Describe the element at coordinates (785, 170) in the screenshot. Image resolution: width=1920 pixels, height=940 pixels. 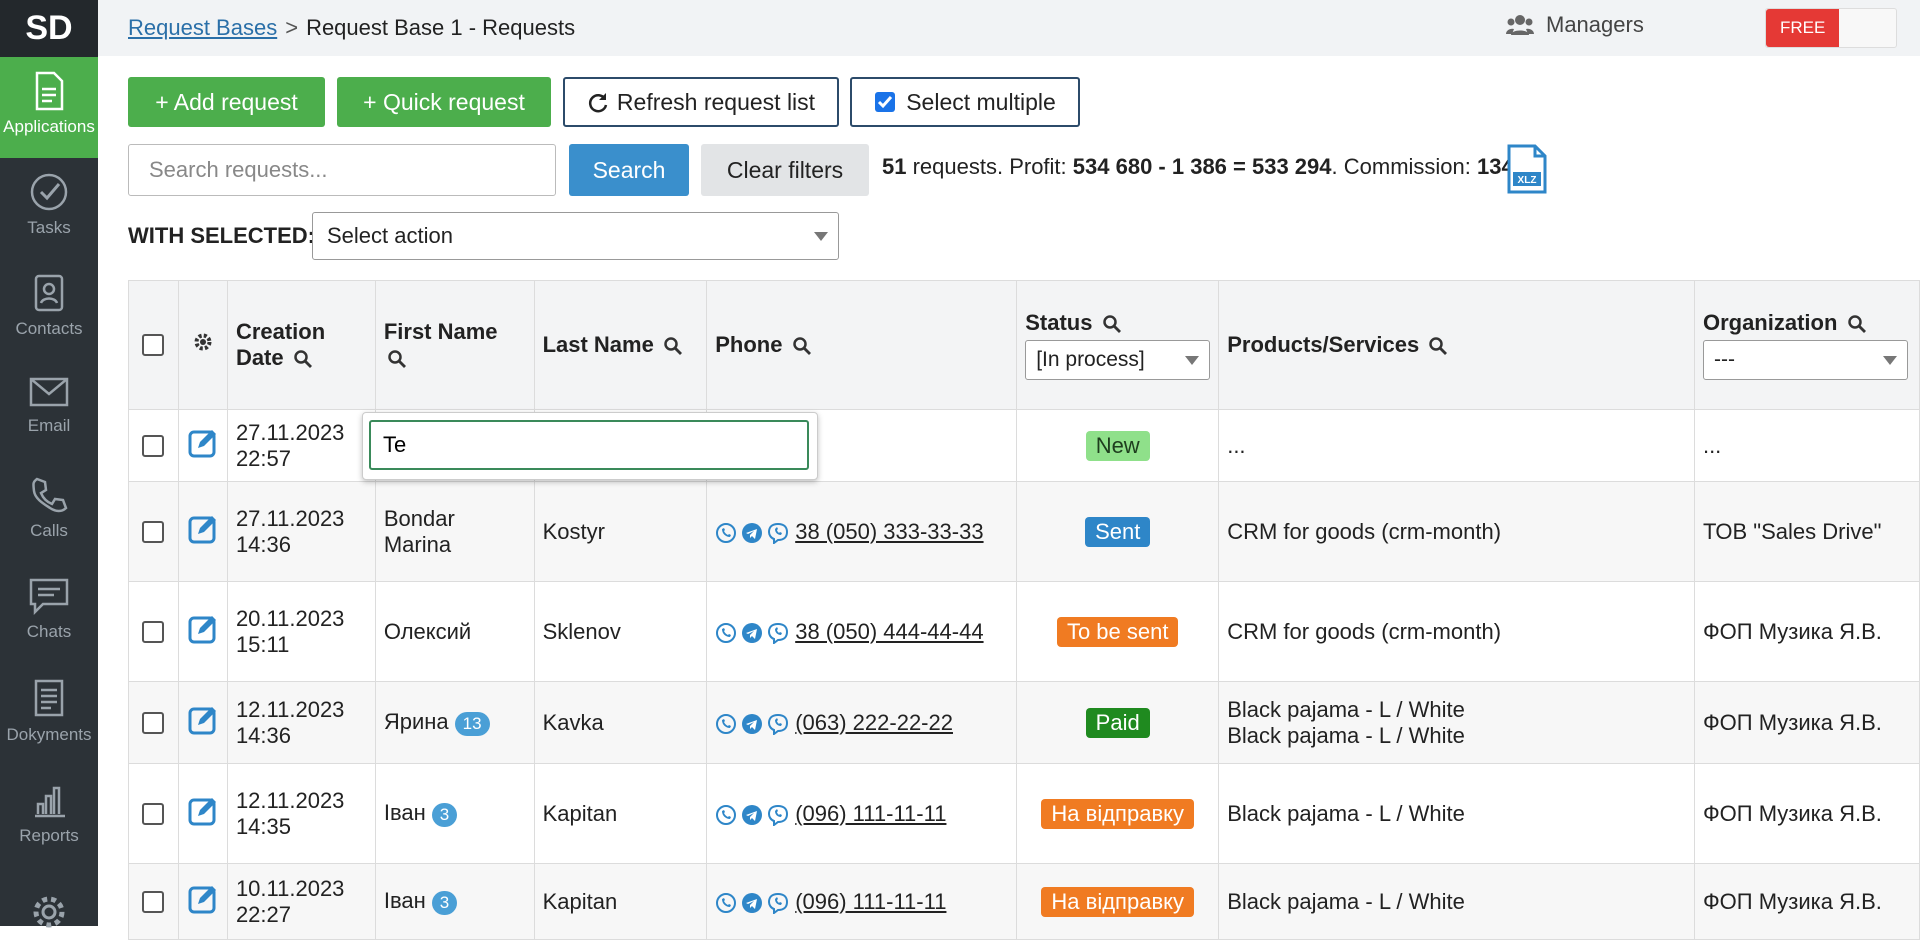
I see `clear-filters-button: Clear filters` at that location.